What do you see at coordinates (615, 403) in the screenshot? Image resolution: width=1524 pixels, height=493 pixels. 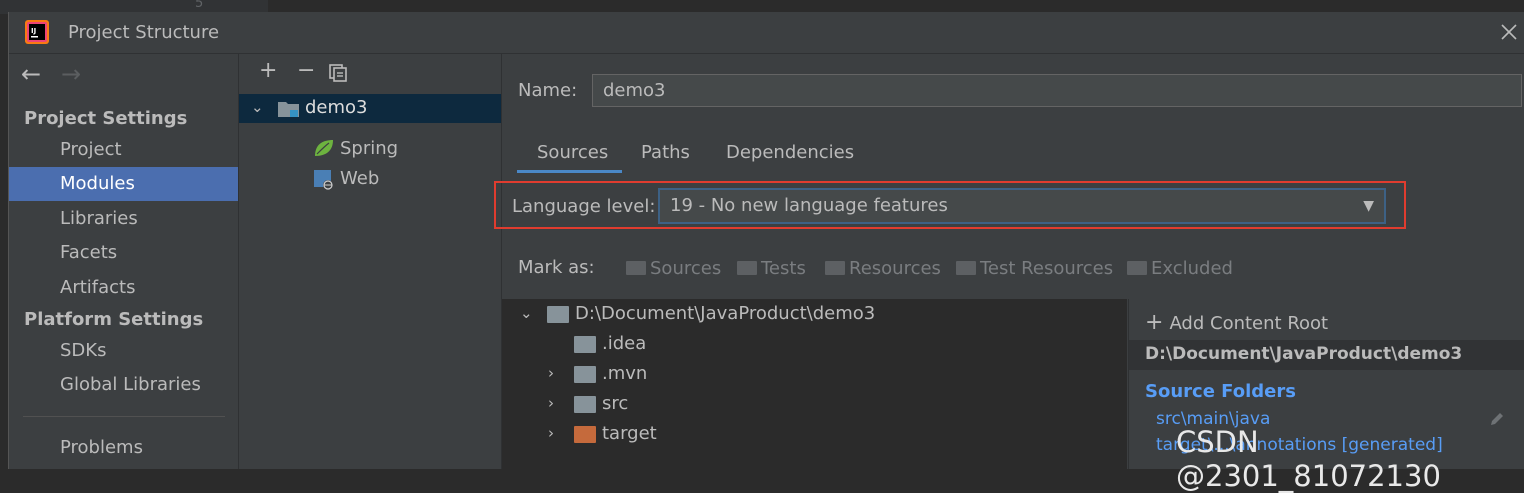 I see `folder-name: src` at bounding box center [615, 403].